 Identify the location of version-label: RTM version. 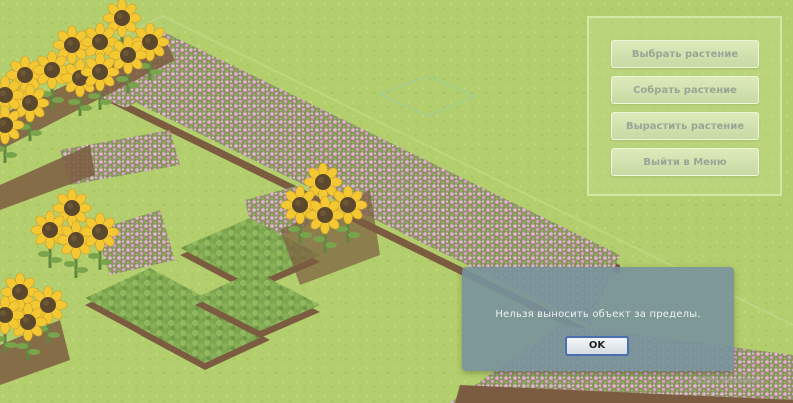
(727, 381).